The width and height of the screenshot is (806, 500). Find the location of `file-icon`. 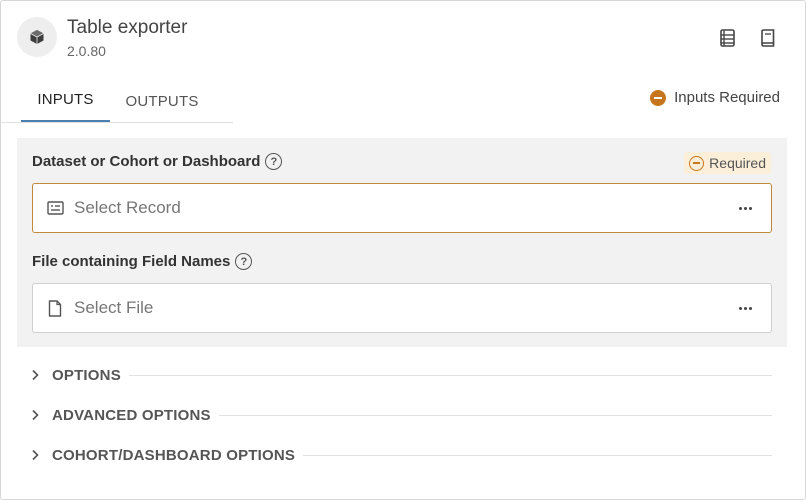

file-icon is located at coordinates (55, 308).